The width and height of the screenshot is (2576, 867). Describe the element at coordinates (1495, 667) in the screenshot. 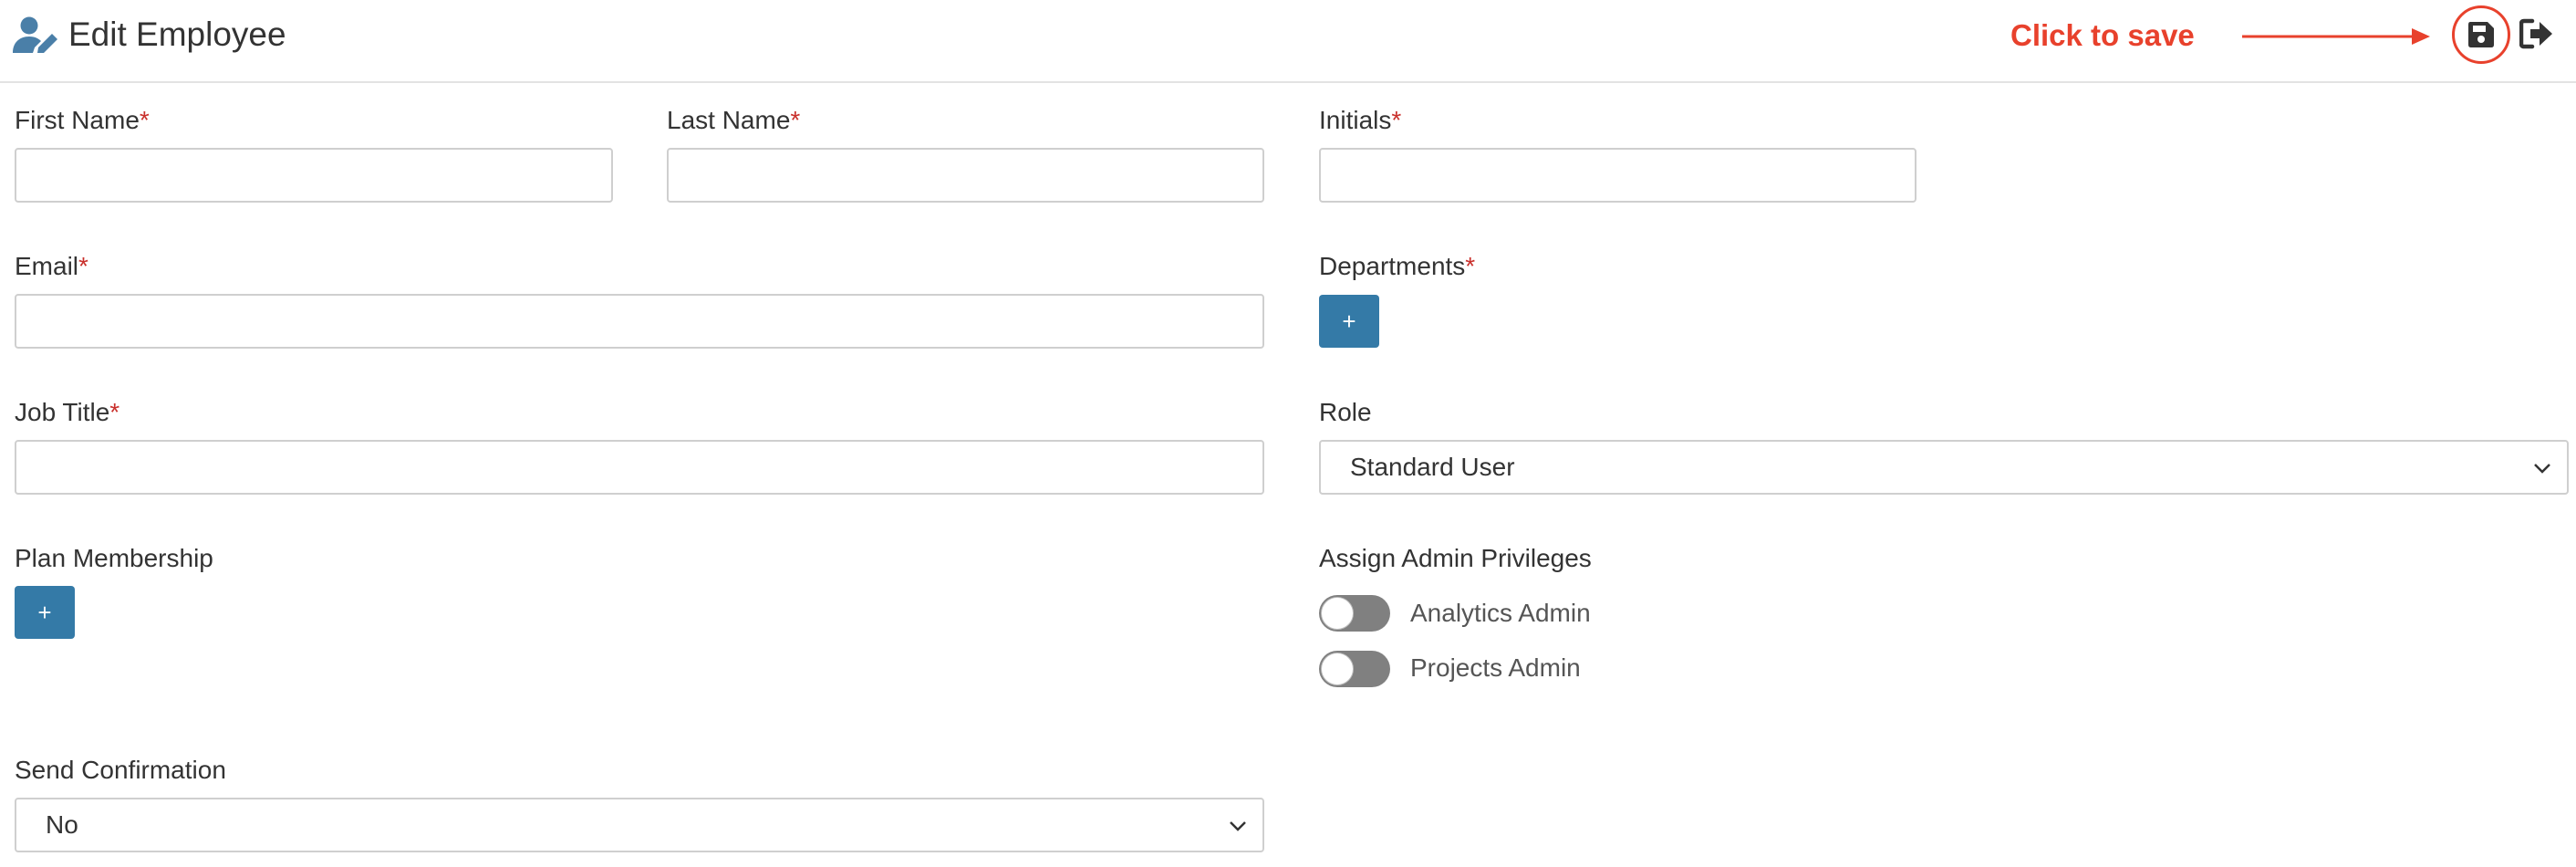

I see `projects-admin-label: Projects Admin` at that location.